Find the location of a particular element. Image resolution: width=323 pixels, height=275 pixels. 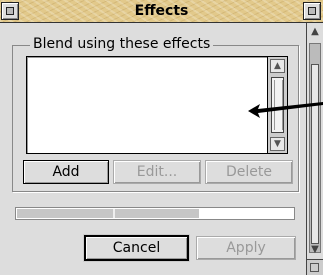

window-title: Effects is located at coordinates (161, 11).